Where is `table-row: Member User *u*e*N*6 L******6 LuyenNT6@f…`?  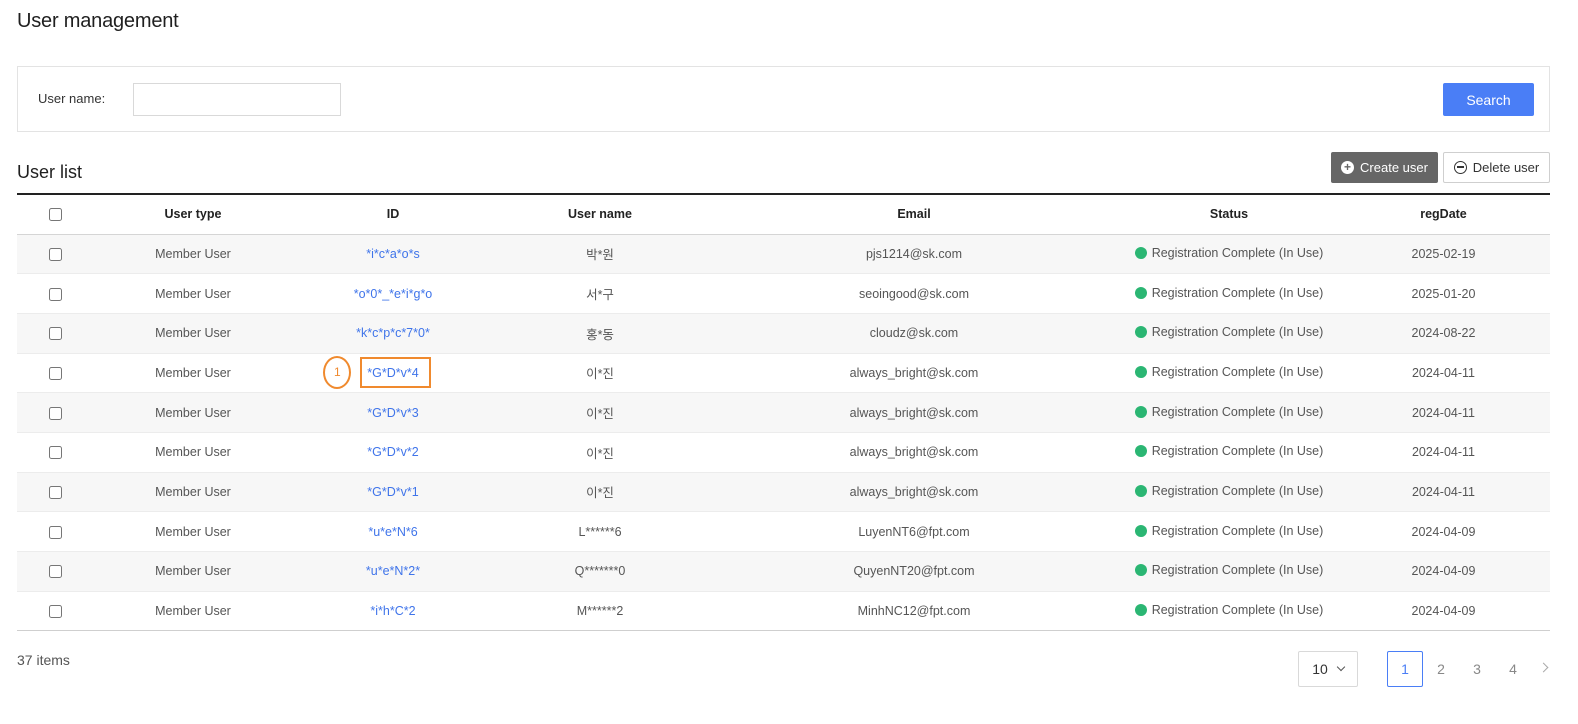 table-row: Member User *u*e*N*6 L******6 LuyenNT6@f… is located at coordinates (783, 531).